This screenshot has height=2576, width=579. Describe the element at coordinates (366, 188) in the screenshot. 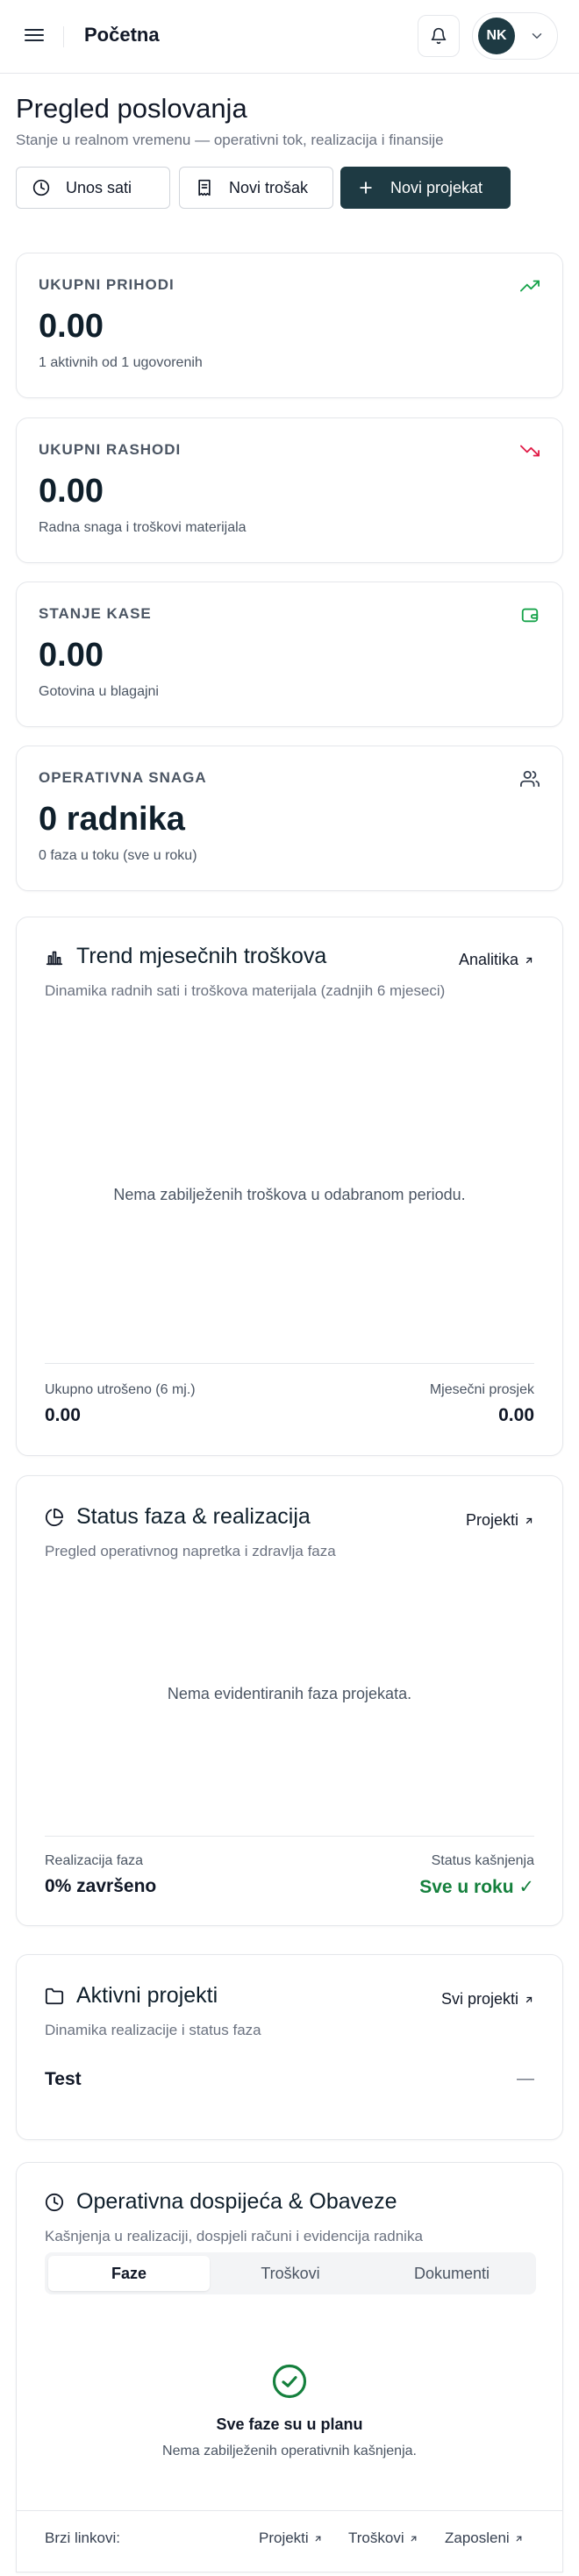

I see `plus-icon` at that location.